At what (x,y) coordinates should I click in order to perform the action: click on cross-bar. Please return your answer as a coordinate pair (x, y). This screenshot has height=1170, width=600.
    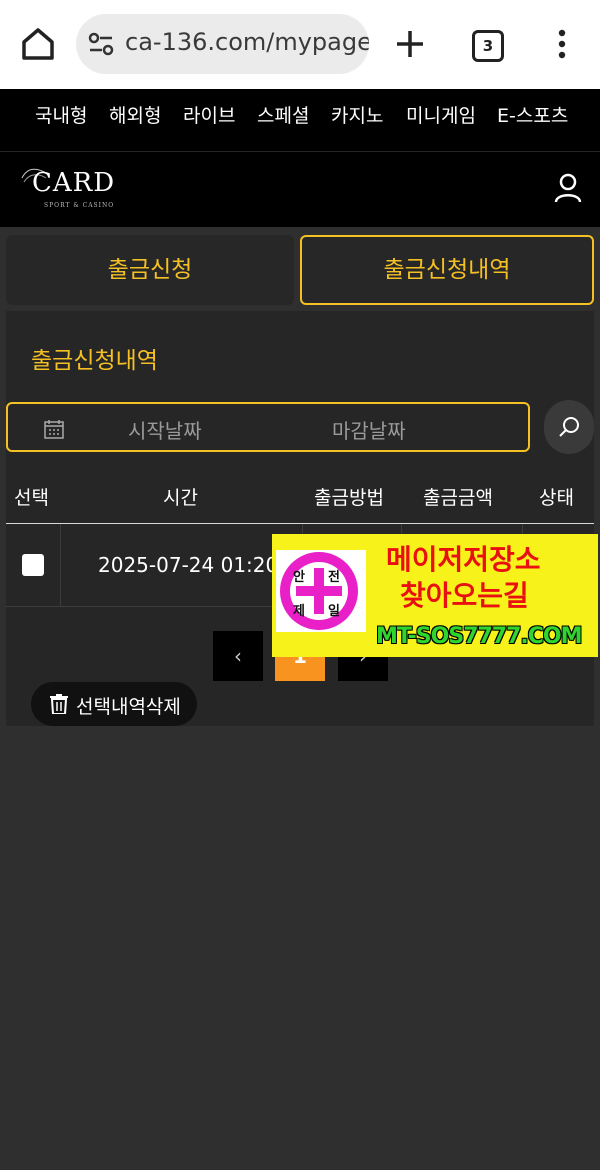
    Looking at the image, I should click on (319, 591).